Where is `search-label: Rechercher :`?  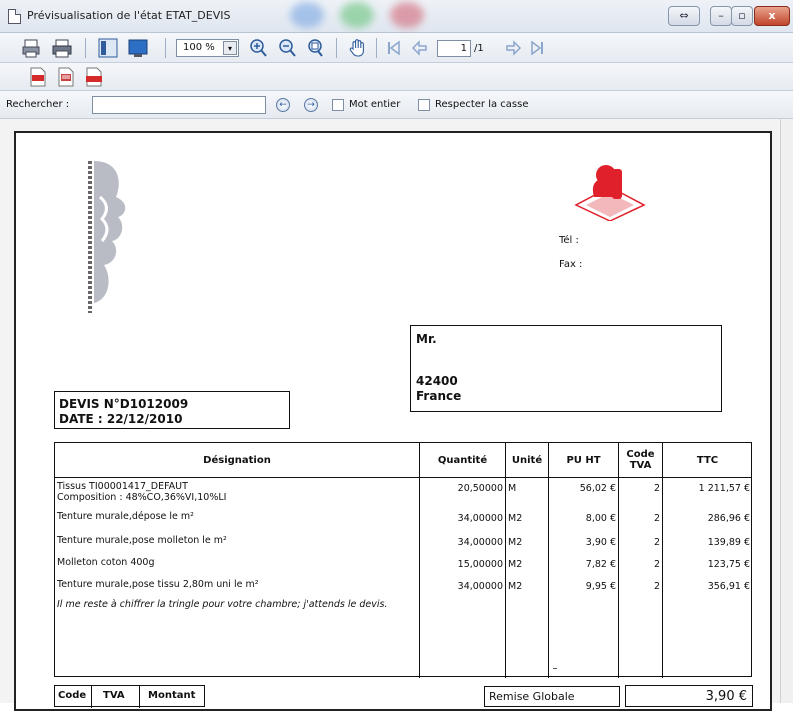
search-label: Rechercher : is located at coordinates (38, 104).